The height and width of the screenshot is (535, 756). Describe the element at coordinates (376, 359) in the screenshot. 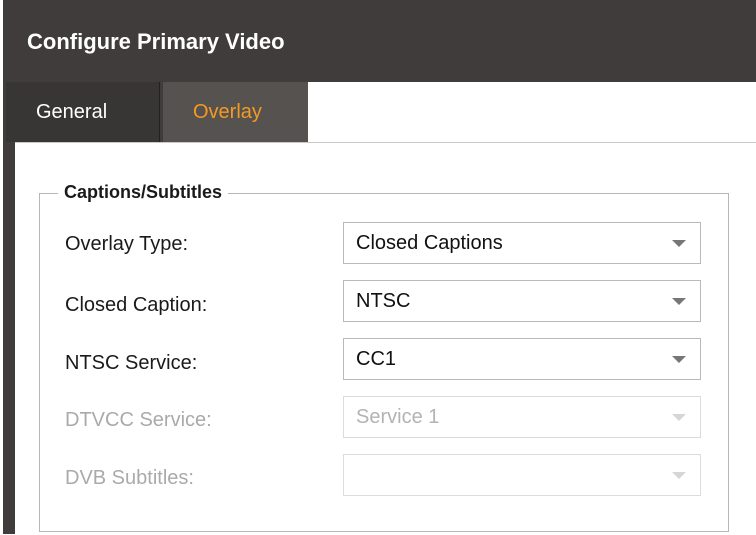

I see `ntsc-service-value: CC1` at that location.